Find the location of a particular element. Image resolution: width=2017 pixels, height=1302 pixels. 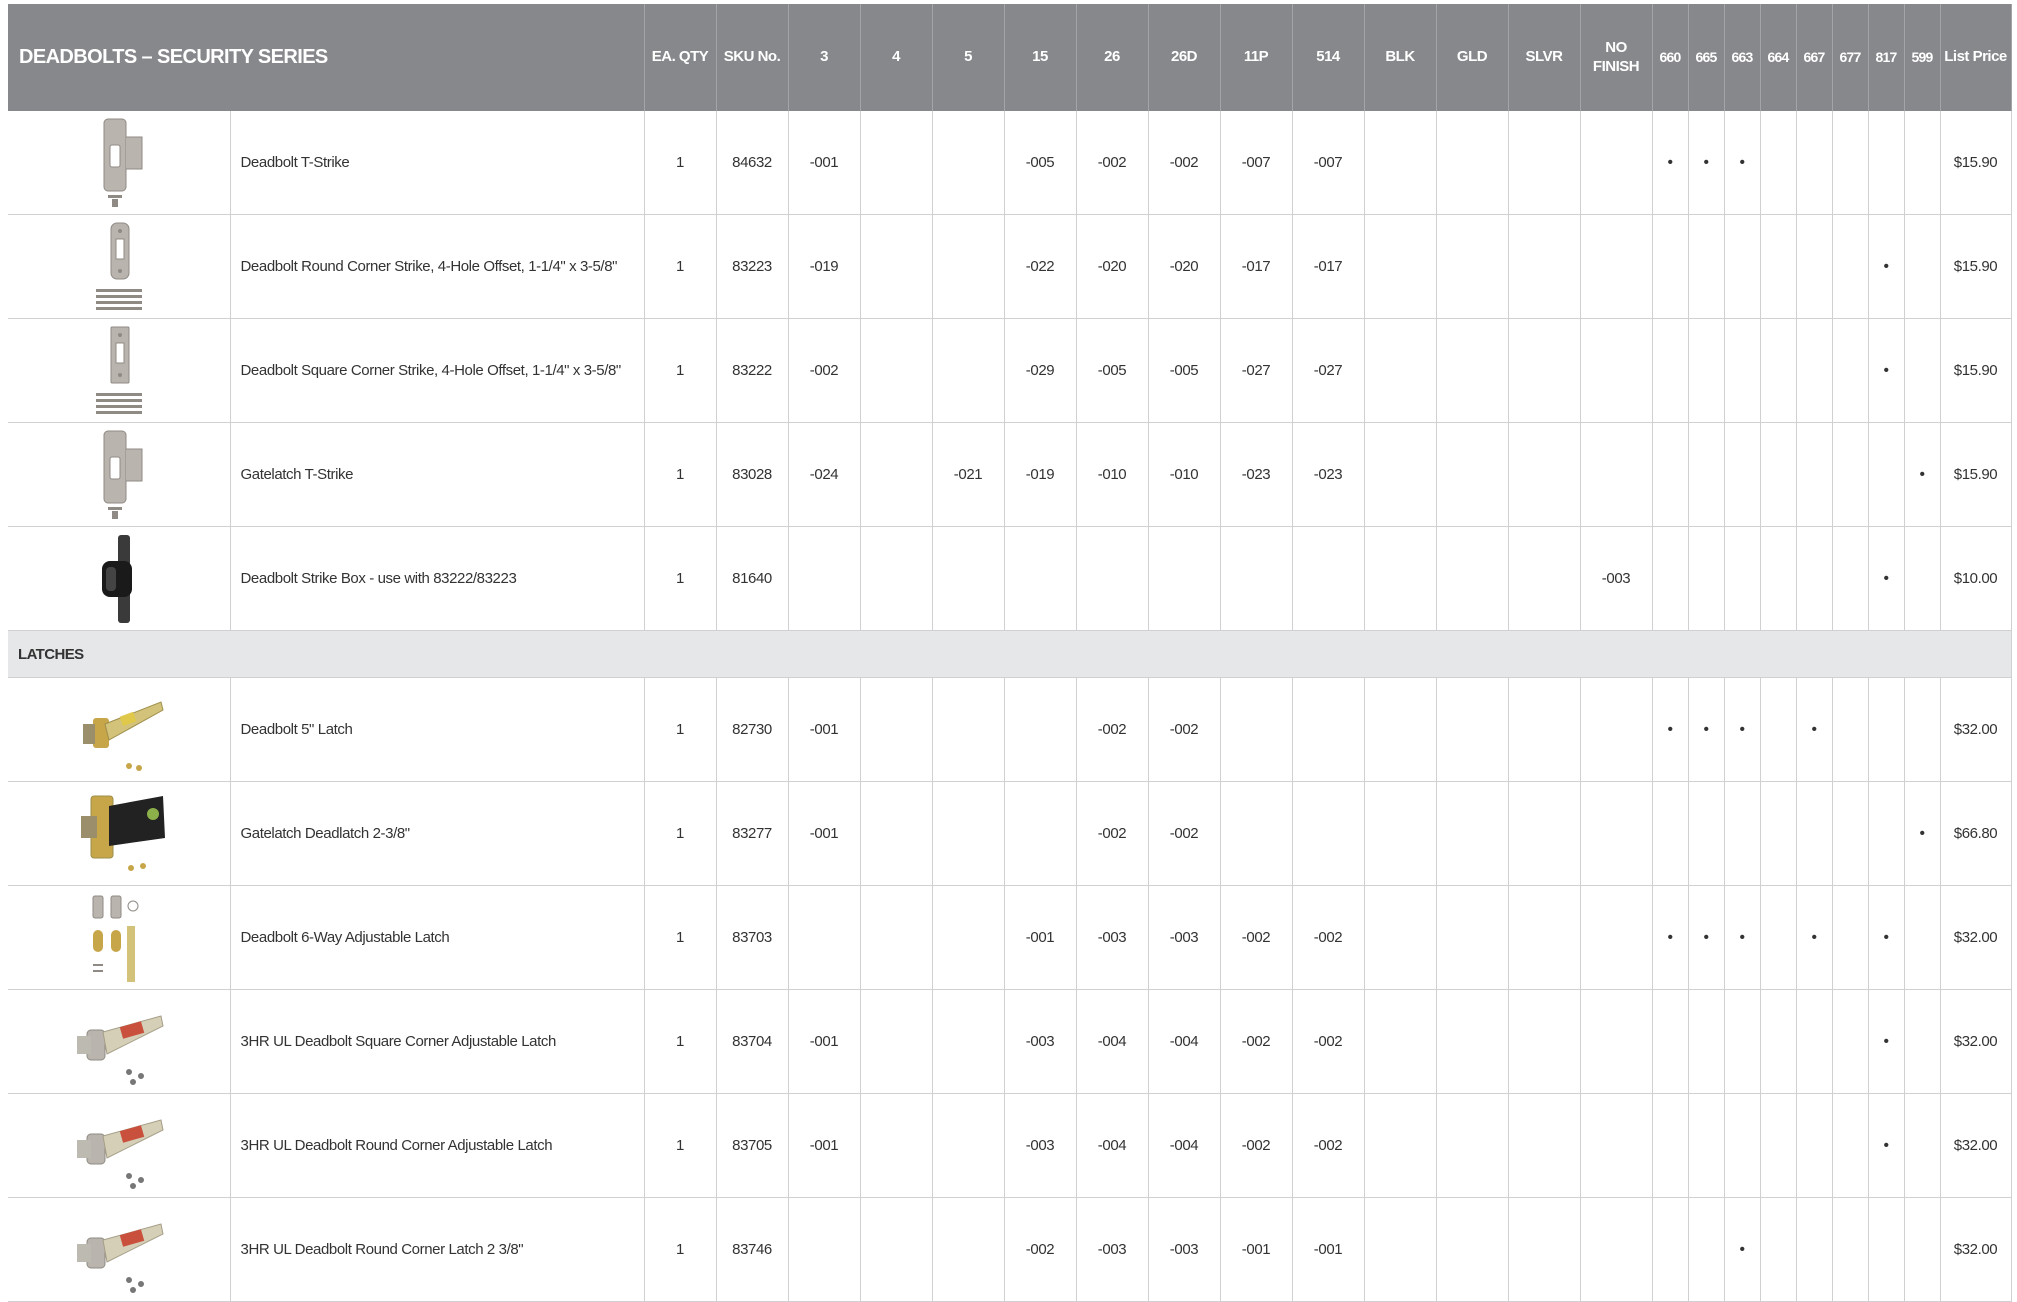

column-header: 11P is located at coordinates (1256, 57).